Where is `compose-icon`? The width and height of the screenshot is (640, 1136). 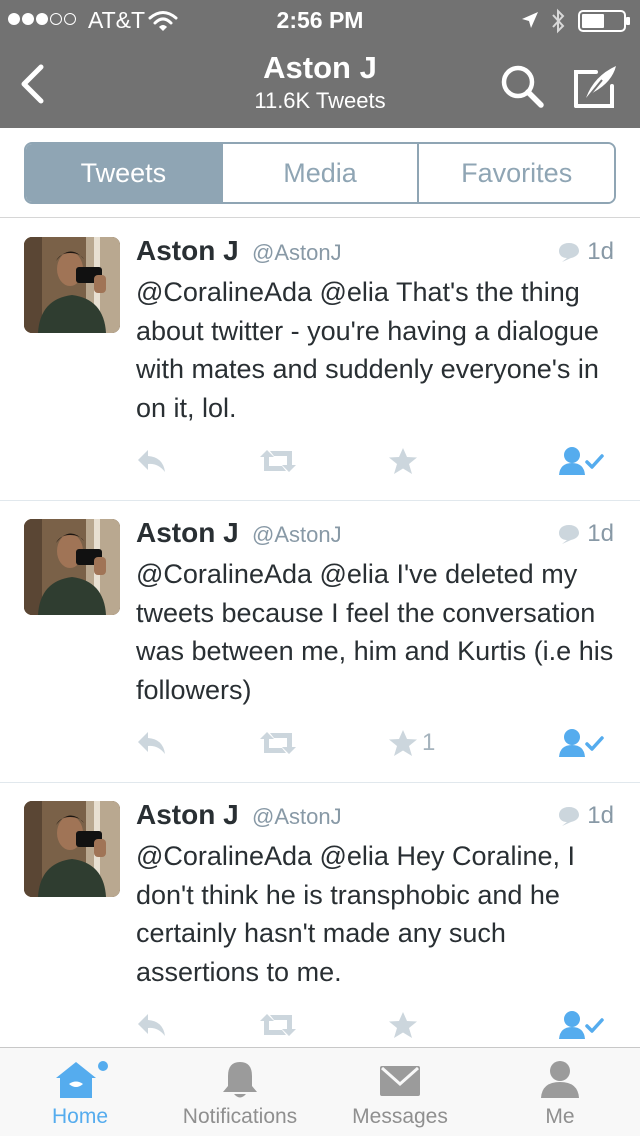 compose-icon is located at coordinates (595, 87).